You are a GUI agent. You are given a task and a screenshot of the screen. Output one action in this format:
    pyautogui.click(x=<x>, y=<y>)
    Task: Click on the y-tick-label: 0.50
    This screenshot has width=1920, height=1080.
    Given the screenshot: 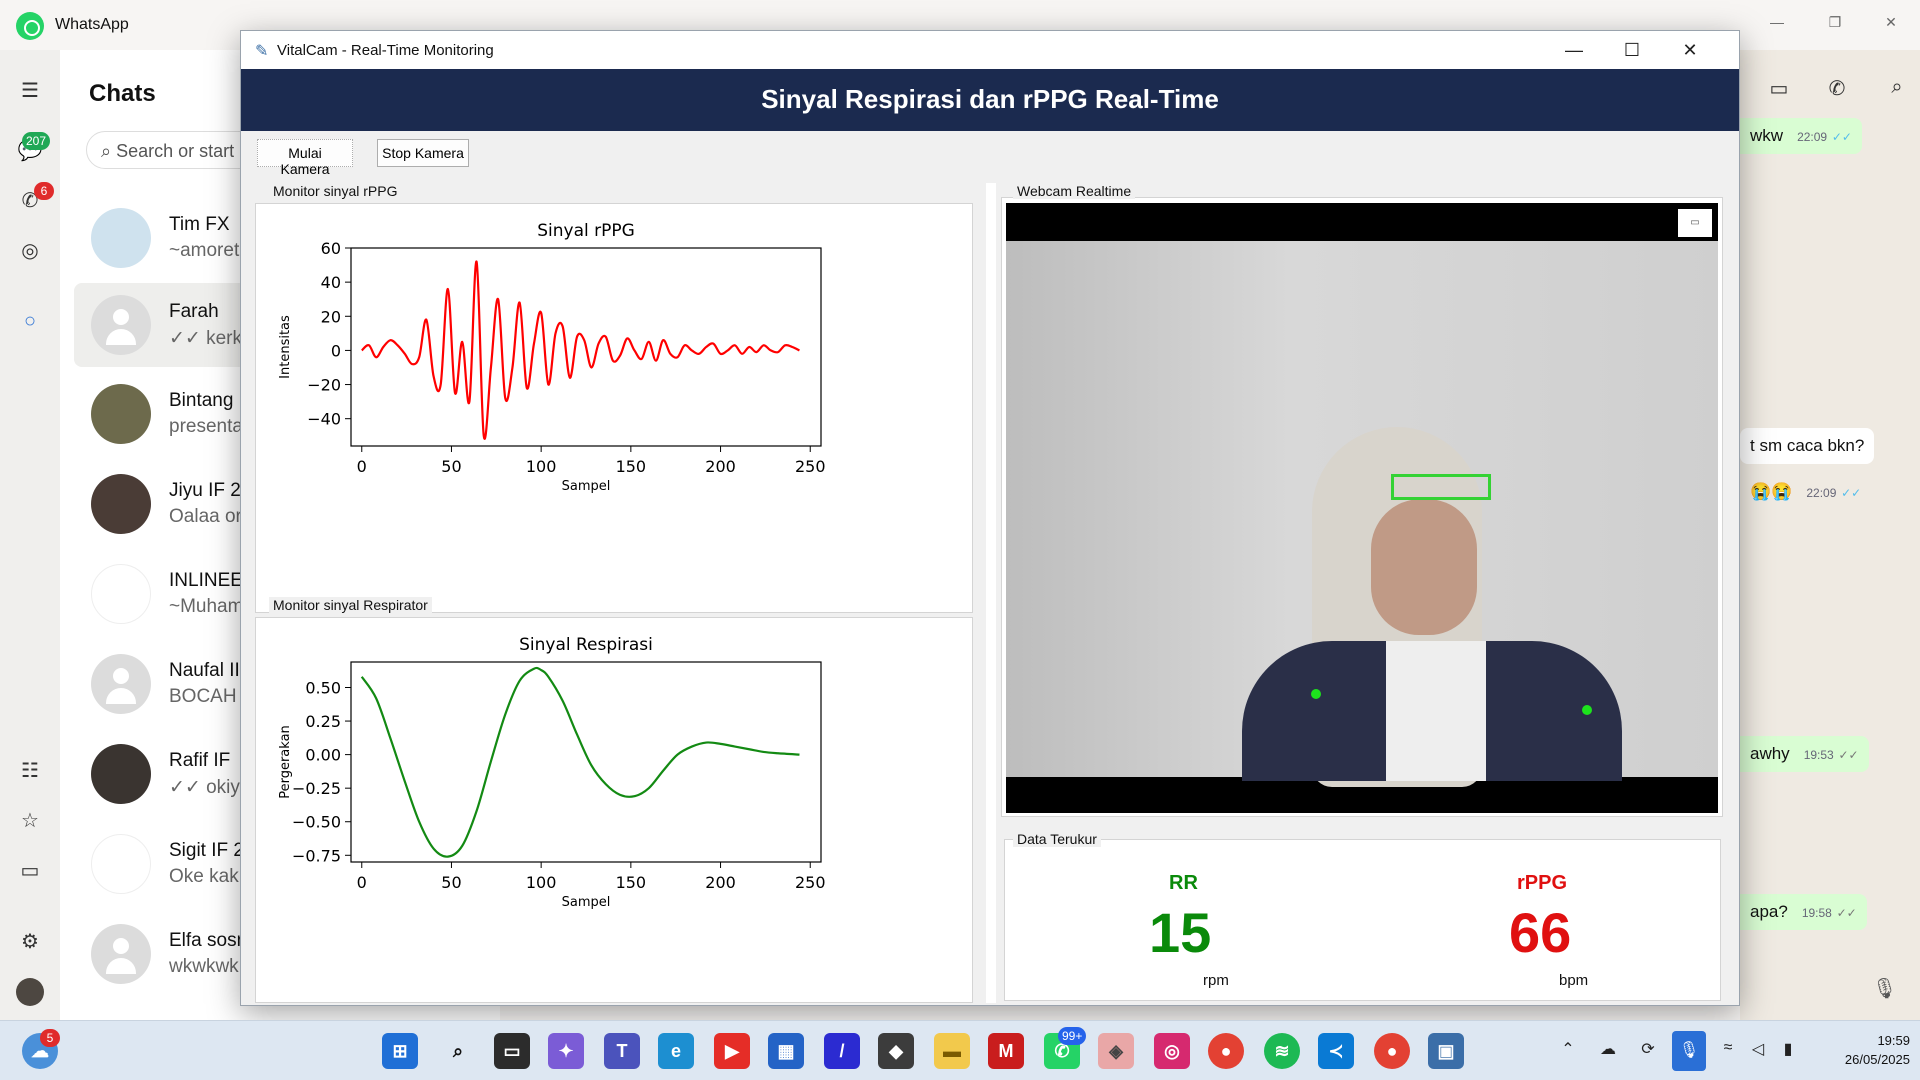 What is the action you would take?
    pyautogui.click(x=323, y=688)
    